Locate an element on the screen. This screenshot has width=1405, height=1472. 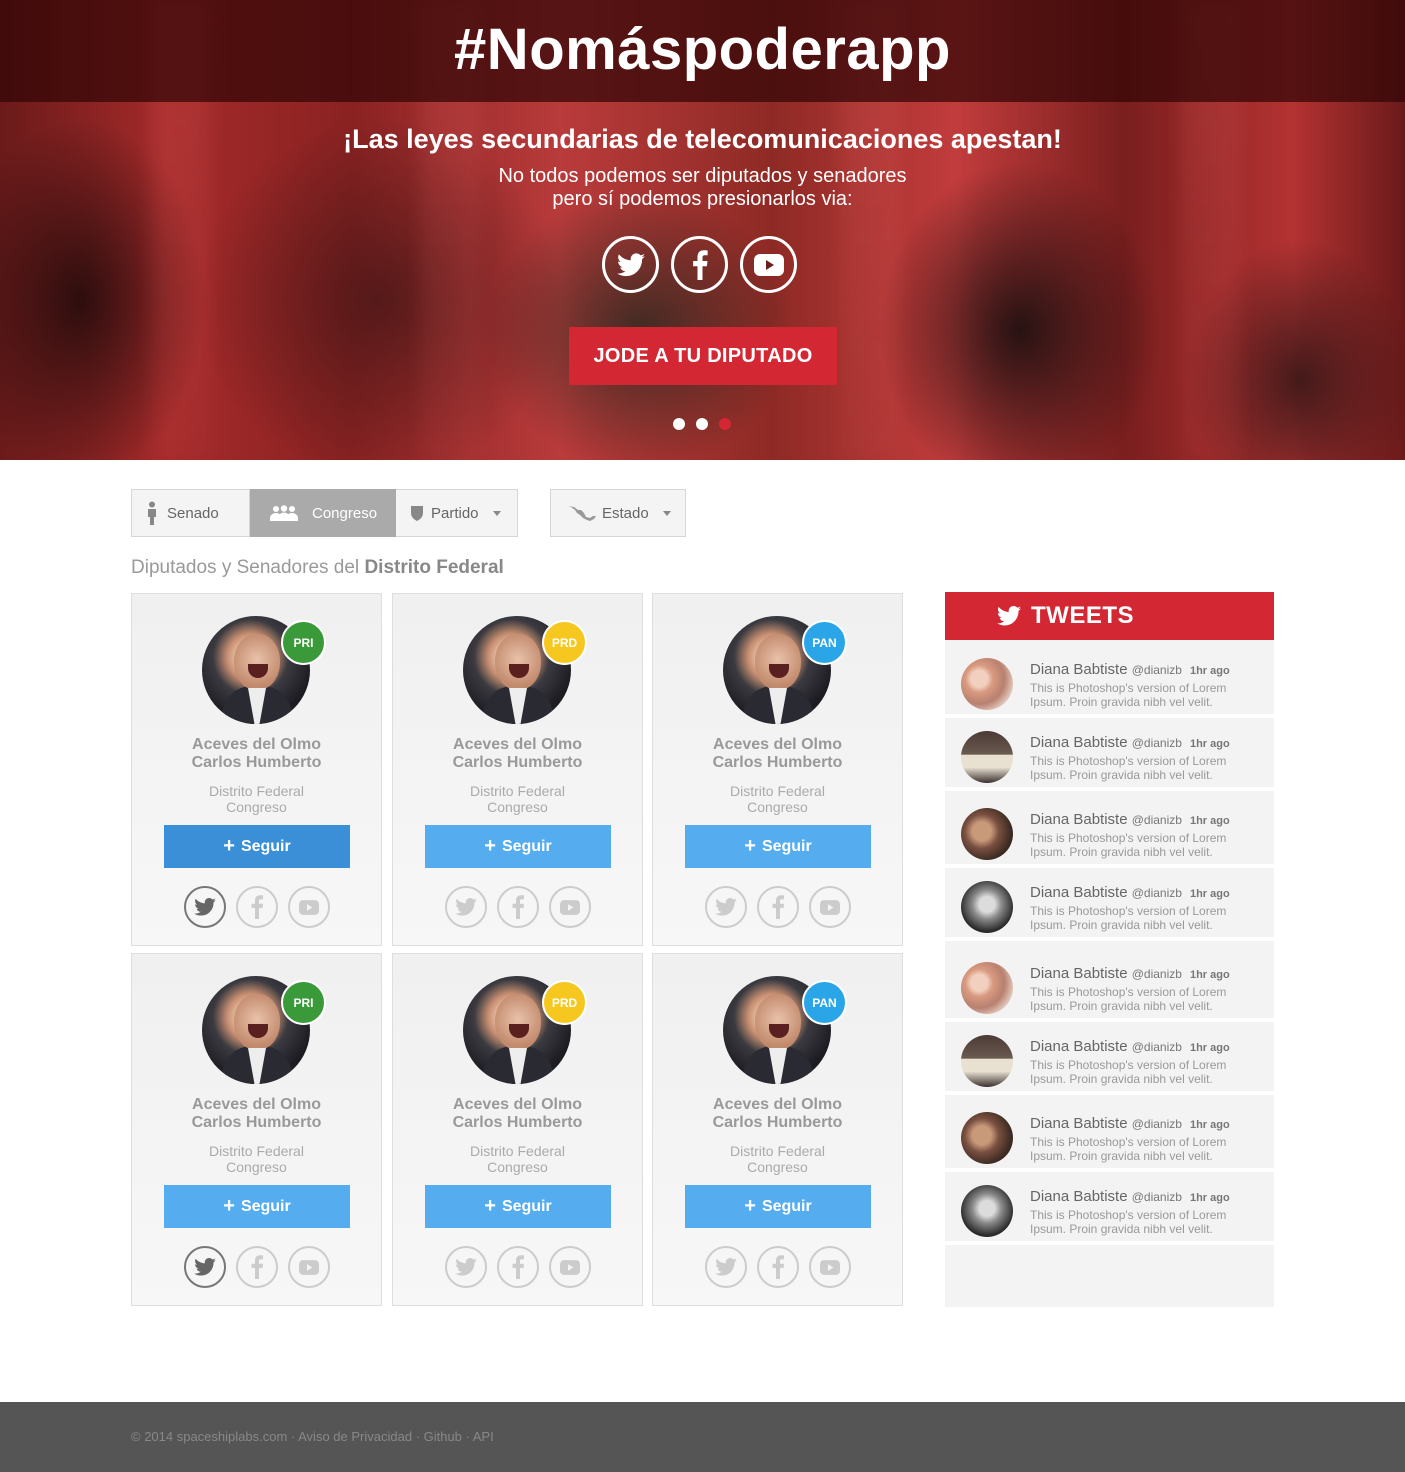
filter-congreso-label: Congreso is located at coordinates (345, 513).